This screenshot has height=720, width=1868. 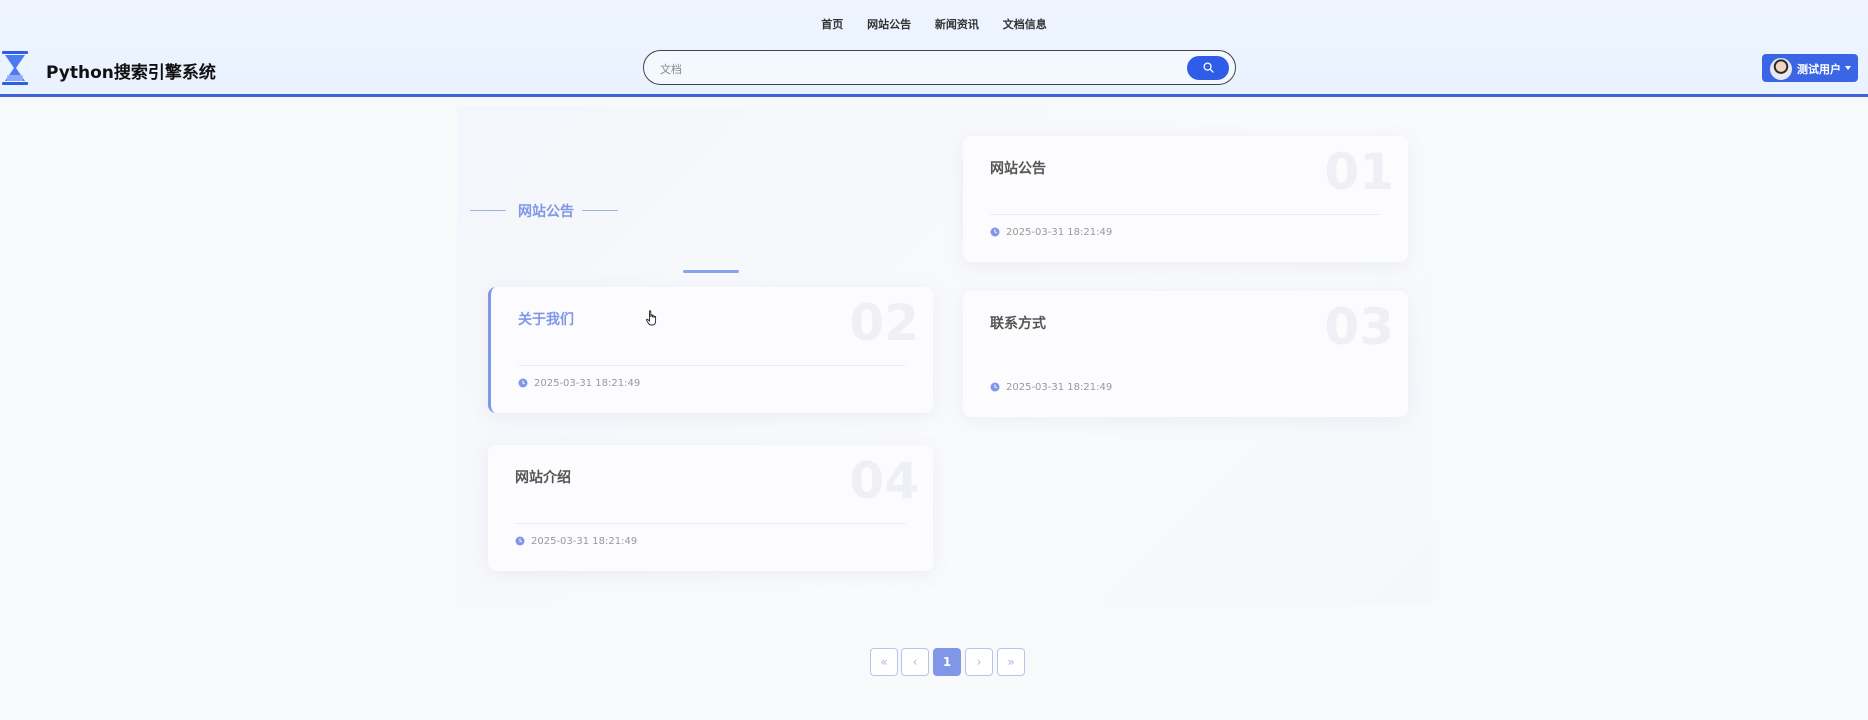 I want to click on section-underline, so click(x=711, y=271).